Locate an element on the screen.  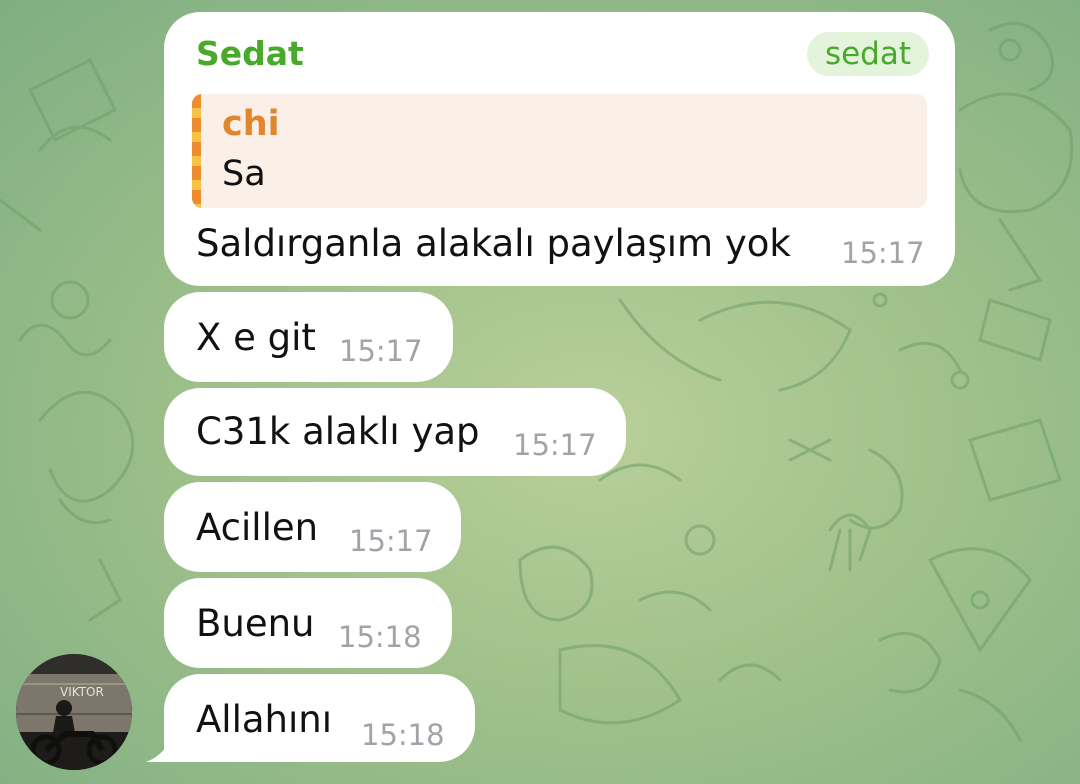
reply-quote: chi Sa is located at coordinates (559, 151).